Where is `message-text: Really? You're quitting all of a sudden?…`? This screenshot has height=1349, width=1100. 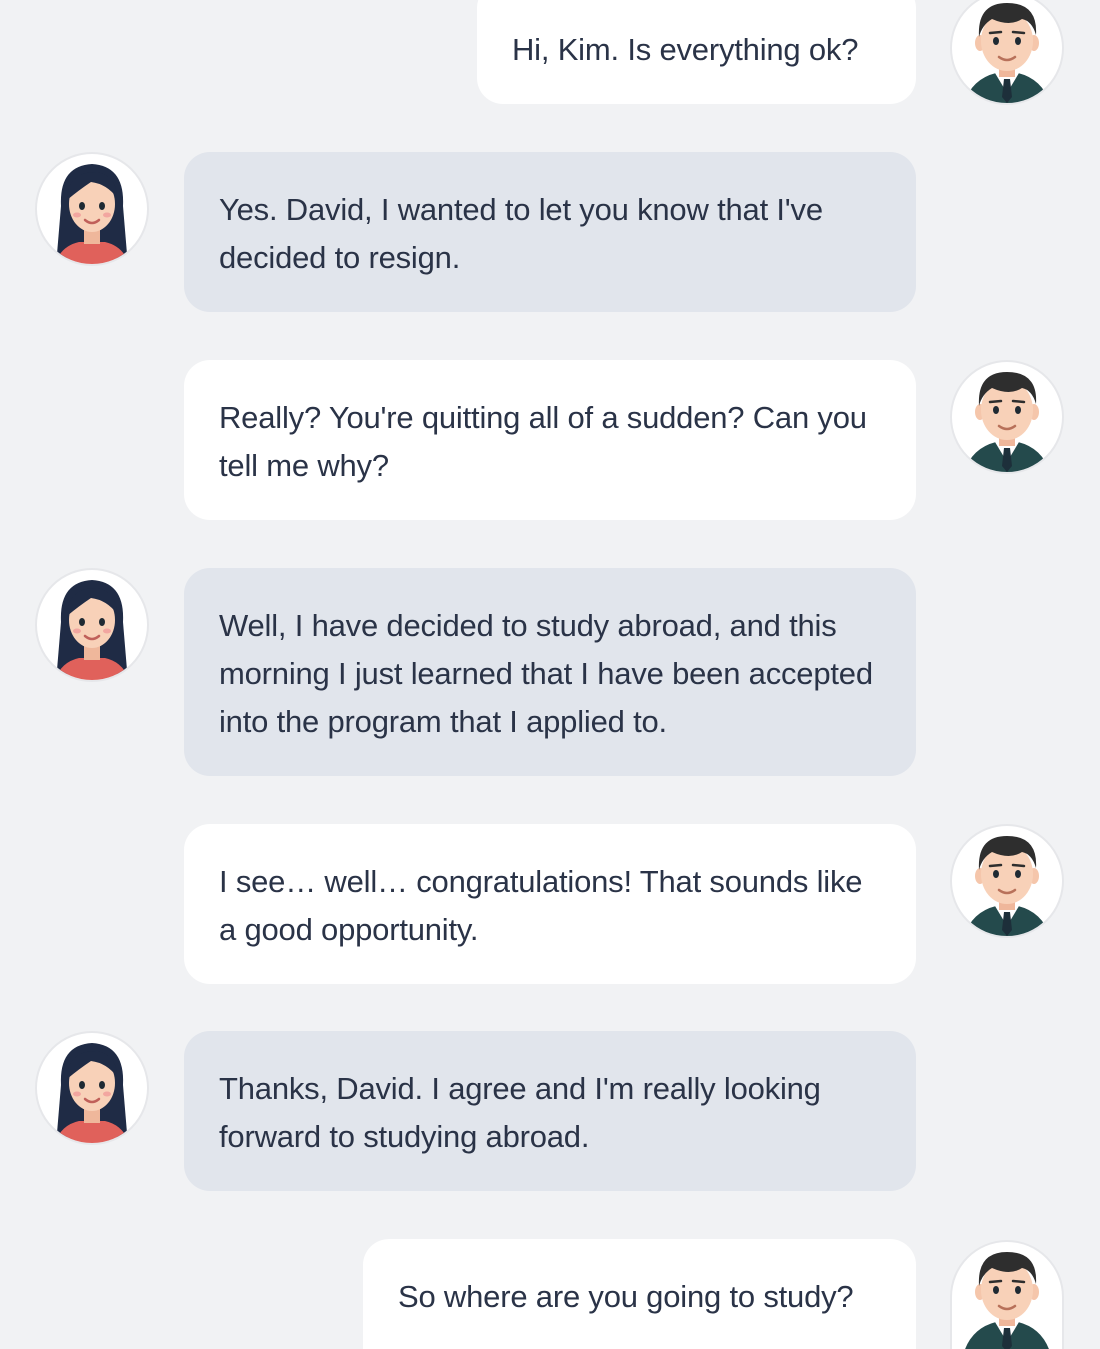
message-text: Really? You're quitting all of a sudden?… is located at coordinates (543, 441).